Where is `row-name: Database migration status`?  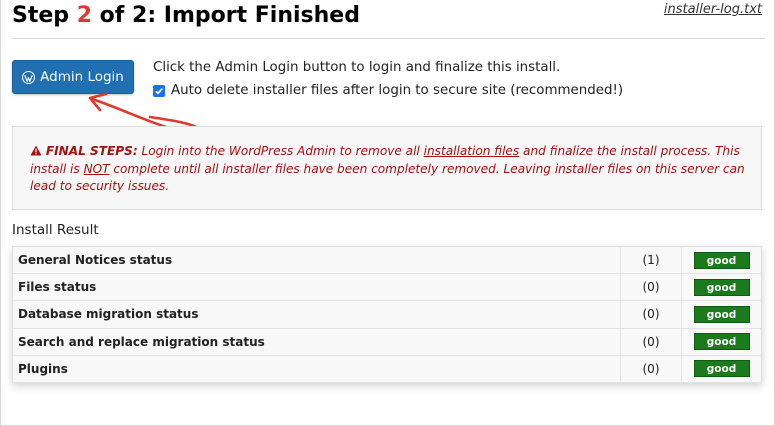 row-name: Database migration status is located at coordinates (316, 314).